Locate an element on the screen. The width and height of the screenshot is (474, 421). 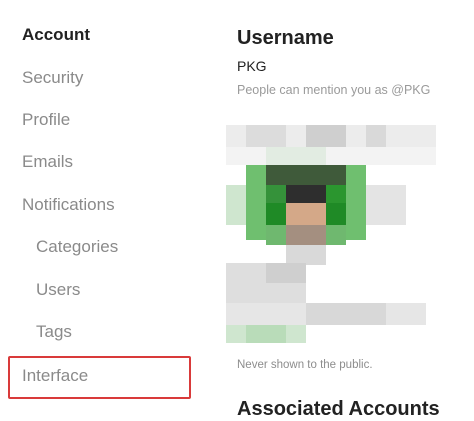
sidebar-item-profile: Profile is located at coordinates (46, 120).